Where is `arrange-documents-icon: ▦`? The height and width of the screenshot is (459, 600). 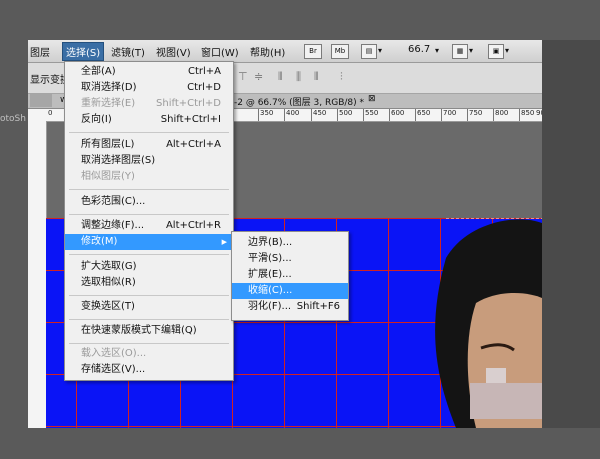 arrange-documents-icon: ▦ is located at coordinates (460, 51).